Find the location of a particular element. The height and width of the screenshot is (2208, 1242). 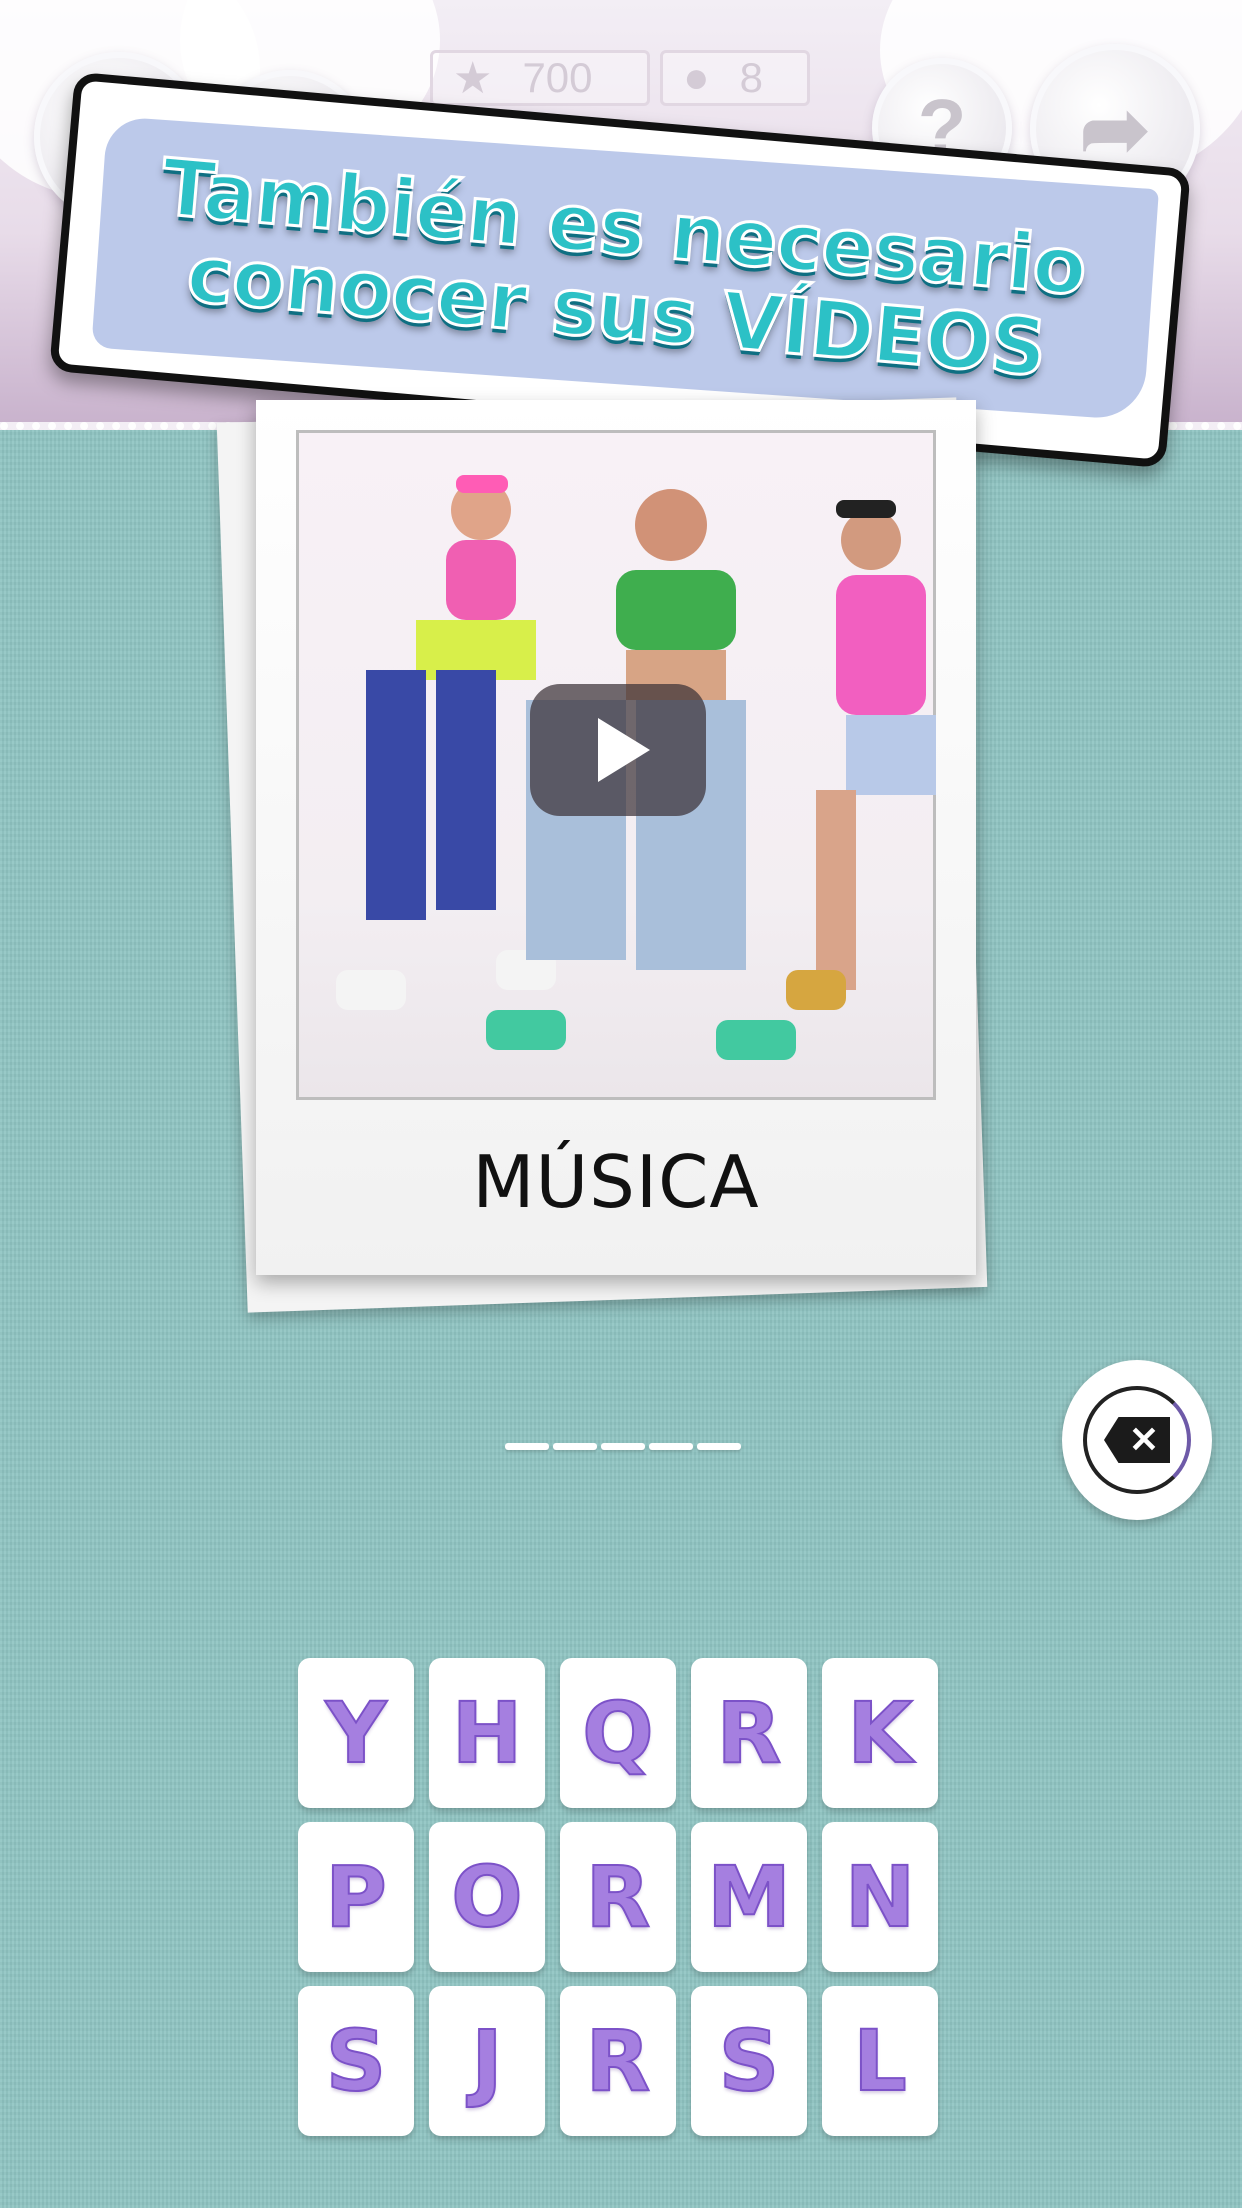

letter-tile: P is located at coordinates (356, 1897).